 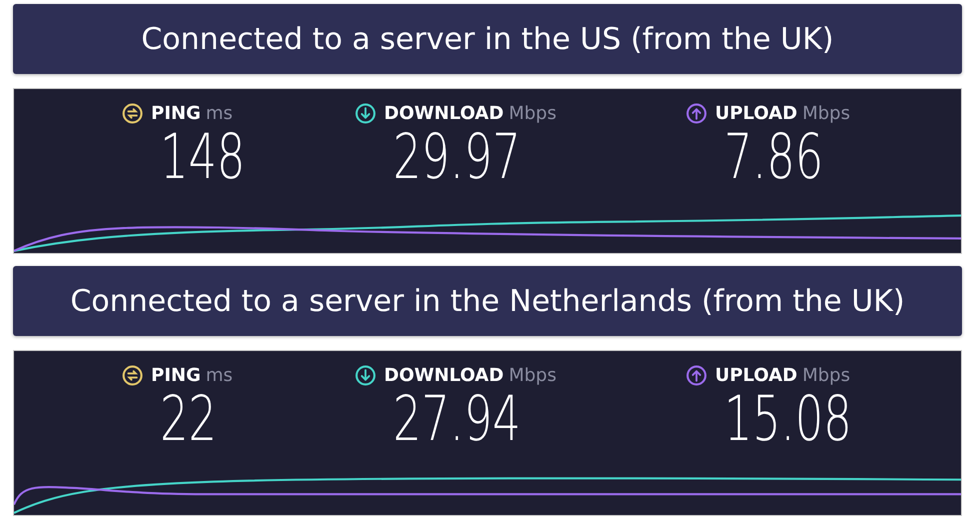 What do you see at coordinates (487, 301) in the screenshot?
I see `section-title: Connected to a server in the Netherlands (from the UK)` at bounding box center [487, 301].